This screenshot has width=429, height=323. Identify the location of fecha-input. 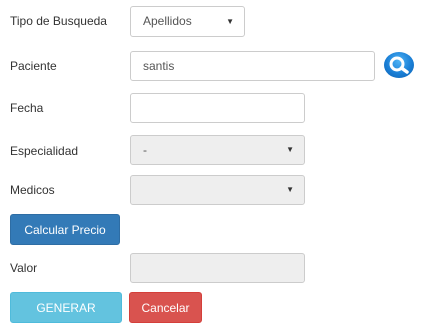
(217, 108).